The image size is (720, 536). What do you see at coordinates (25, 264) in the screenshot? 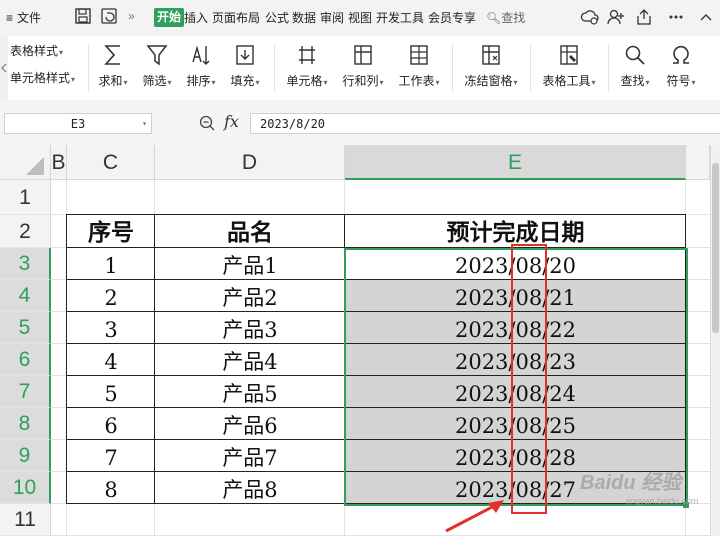
I see `row-header-3: 3` at bounding box center [25, 264].